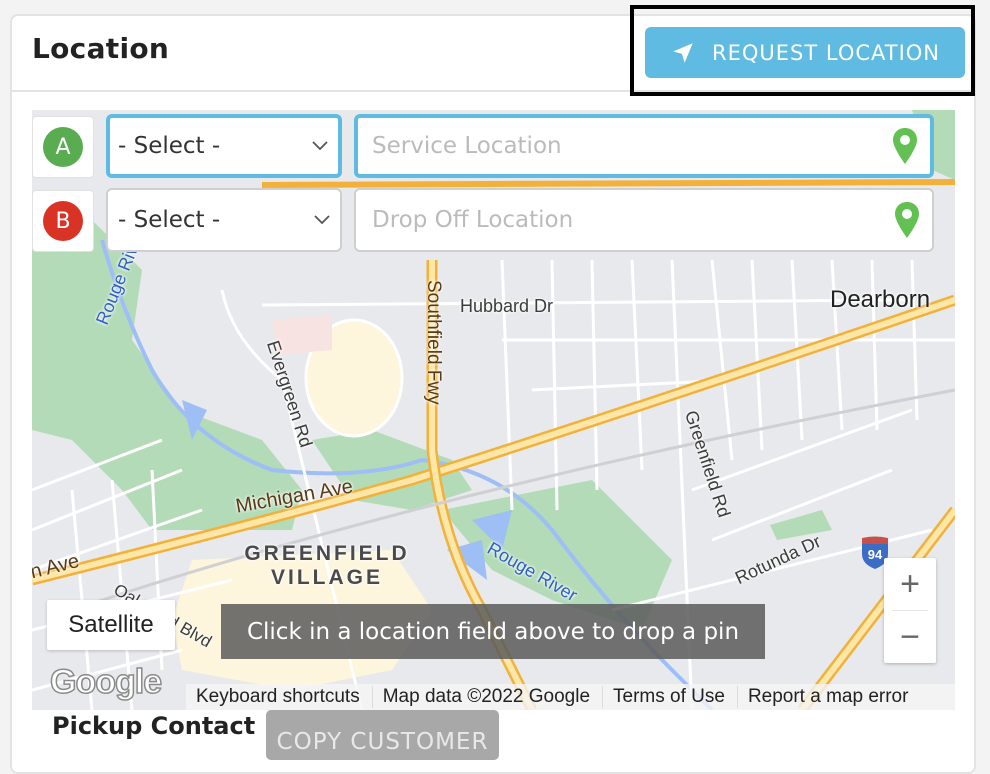 Image resolution: width=990 pixels, height=774 pixels. Describe the element at coordinates (507, 306) in the screenshot. I see `map-label-hubbard: Hubbard Dr` at that location.